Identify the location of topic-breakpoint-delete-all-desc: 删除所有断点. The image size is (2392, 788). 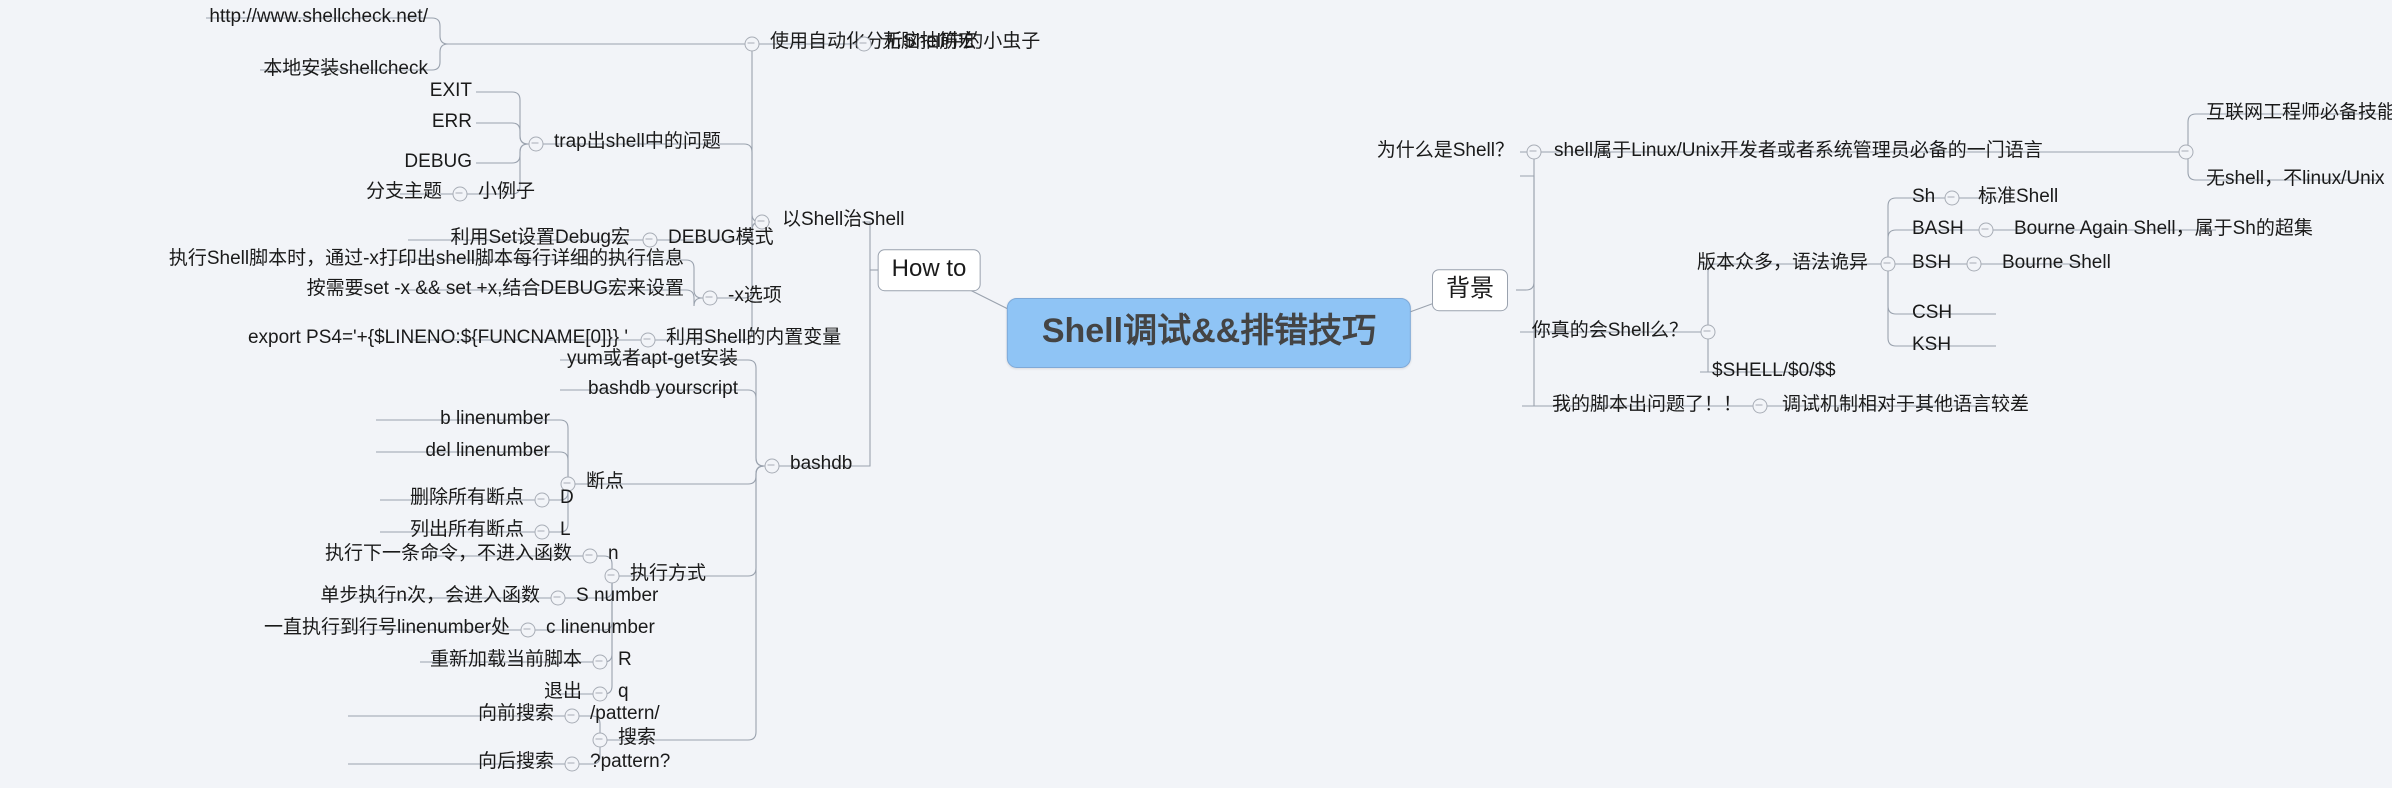
(467, 499).